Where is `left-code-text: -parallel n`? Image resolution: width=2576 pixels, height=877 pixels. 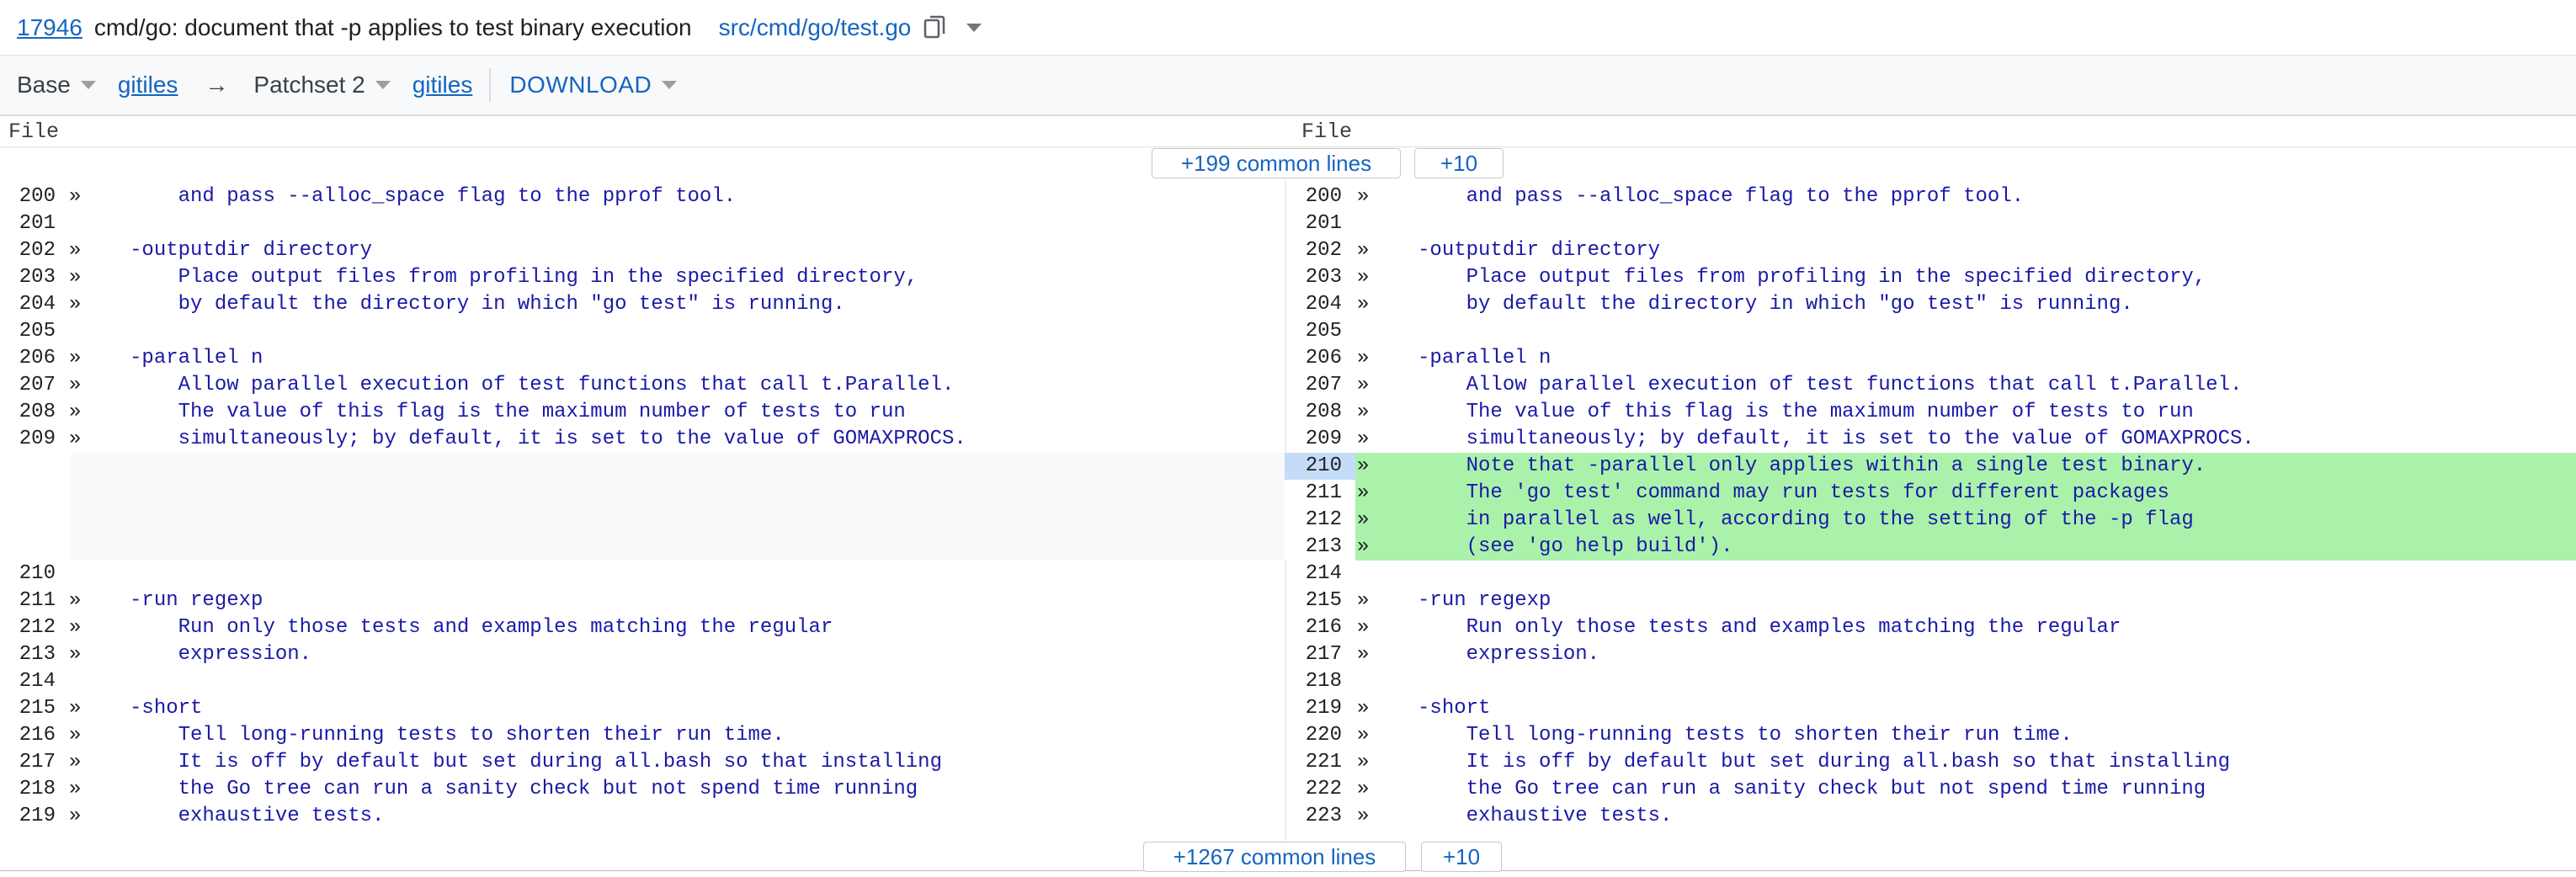 left-code-text: -parallel n is located at coordinates (166, 358).